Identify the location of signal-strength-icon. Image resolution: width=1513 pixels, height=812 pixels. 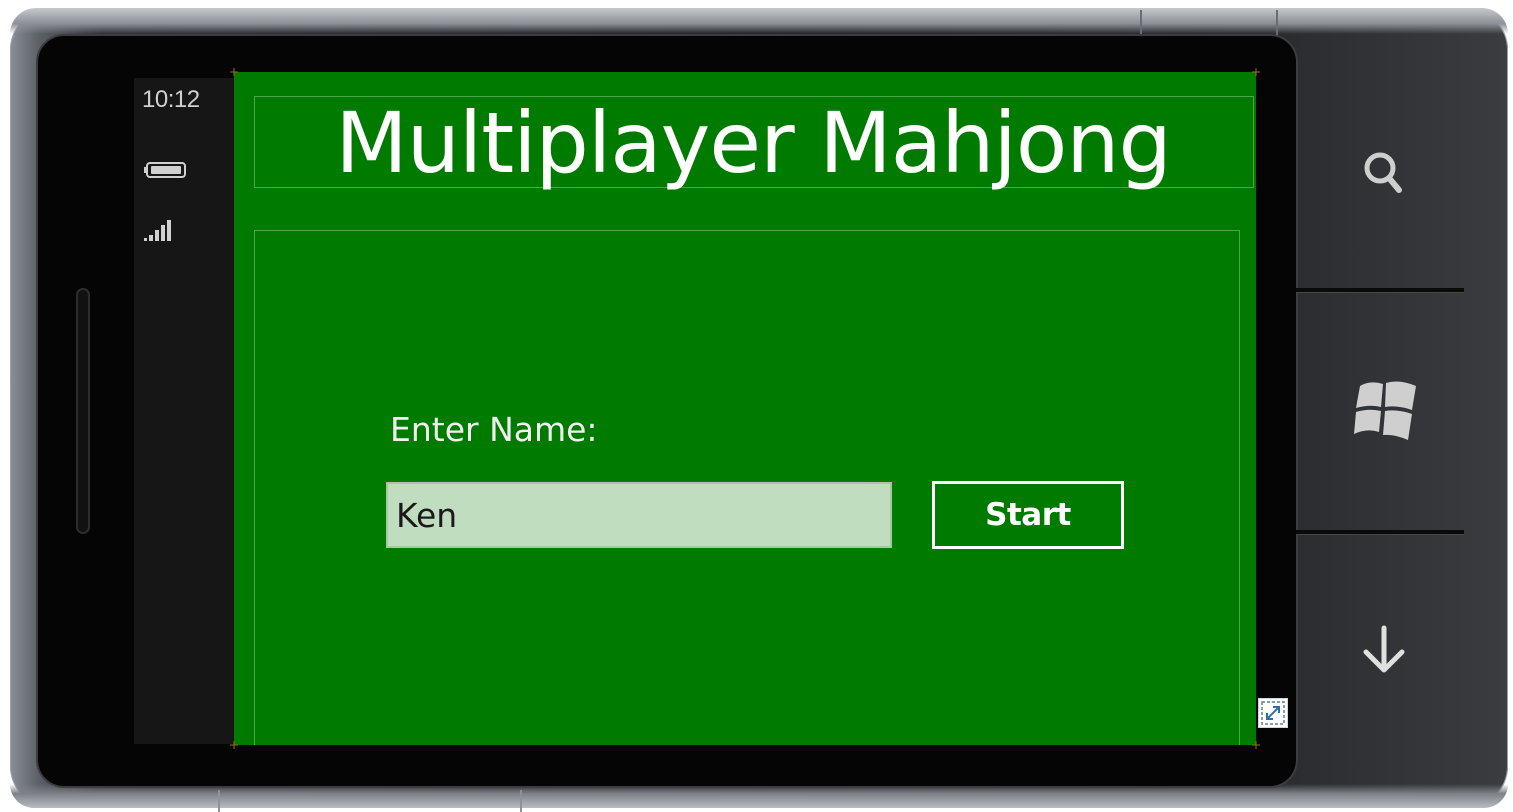
(157, 230).